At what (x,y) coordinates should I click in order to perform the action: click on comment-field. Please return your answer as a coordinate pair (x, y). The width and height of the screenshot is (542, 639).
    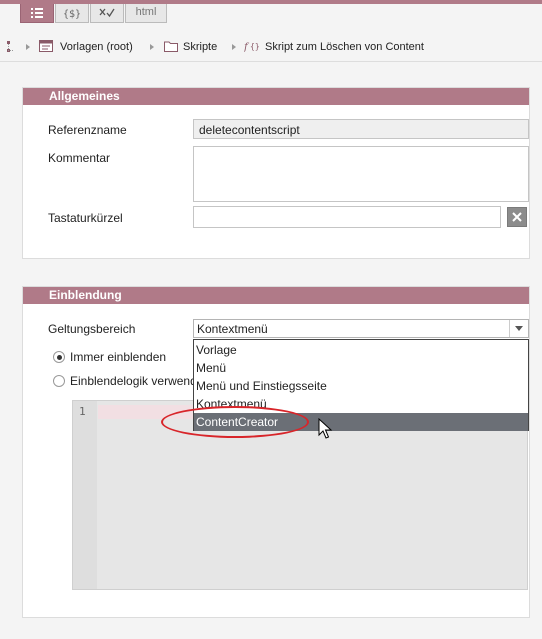
    Looking at the image, I should click on (361, 174).